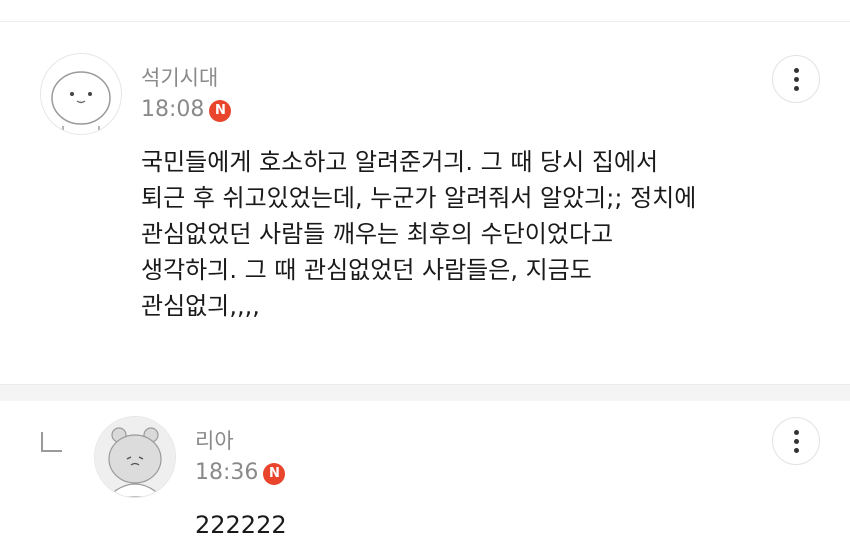  I want to click on comment-author: 리아, so click(214, 440).